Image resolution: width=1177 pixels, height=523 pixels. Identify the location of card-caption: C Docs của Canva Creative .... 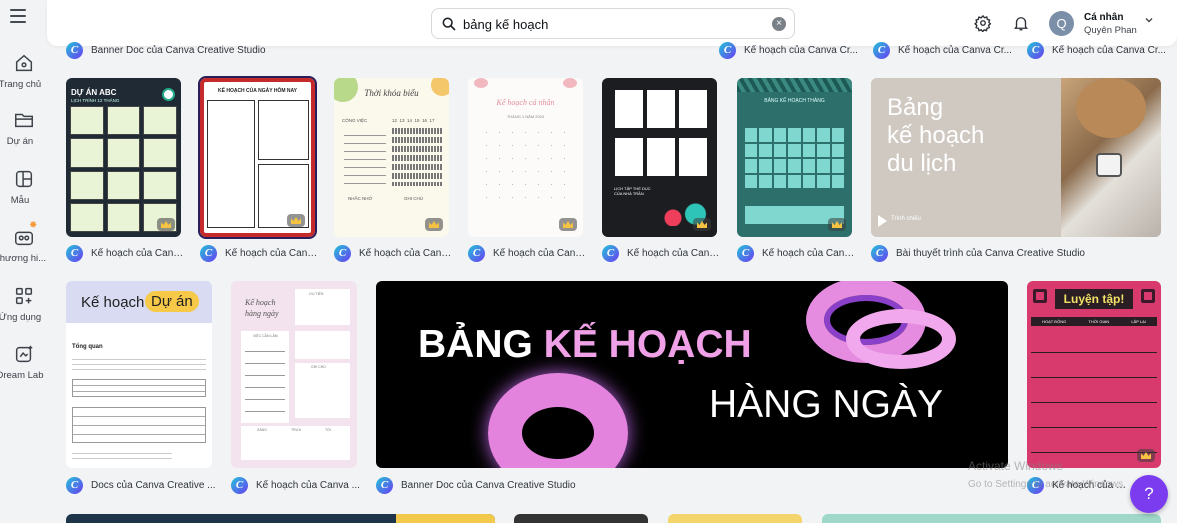
(141, 485).